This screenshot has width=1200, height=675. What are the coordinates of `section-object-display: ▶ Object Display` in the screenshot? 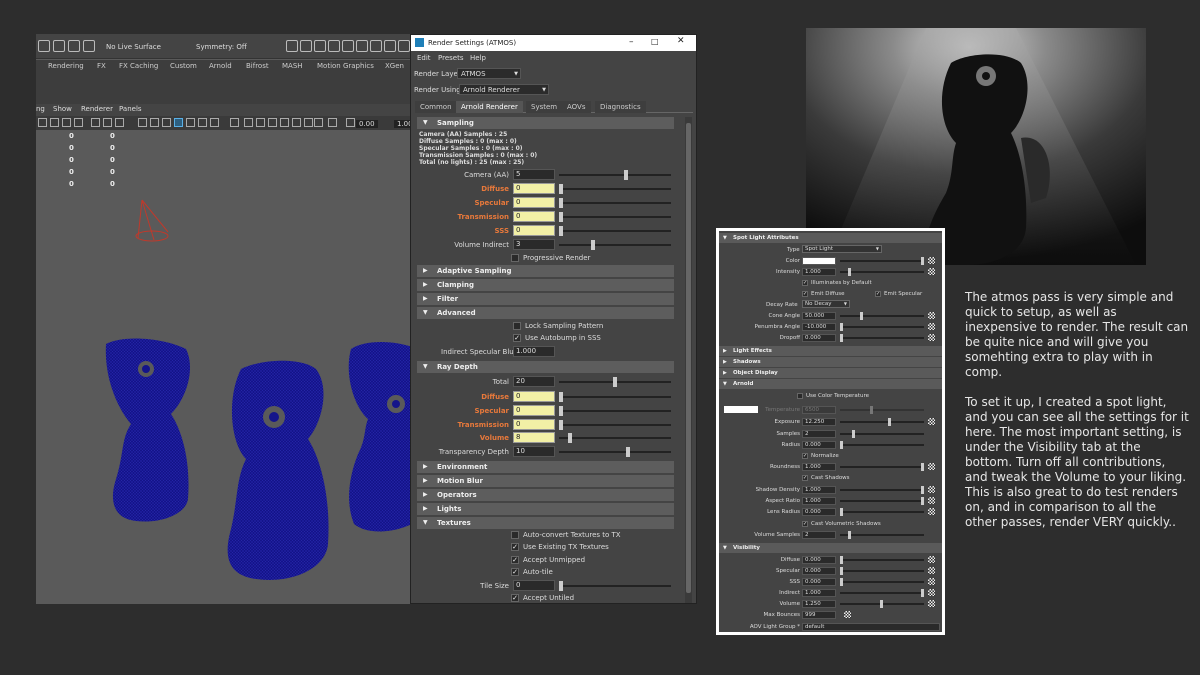 It's located at (830, 373).